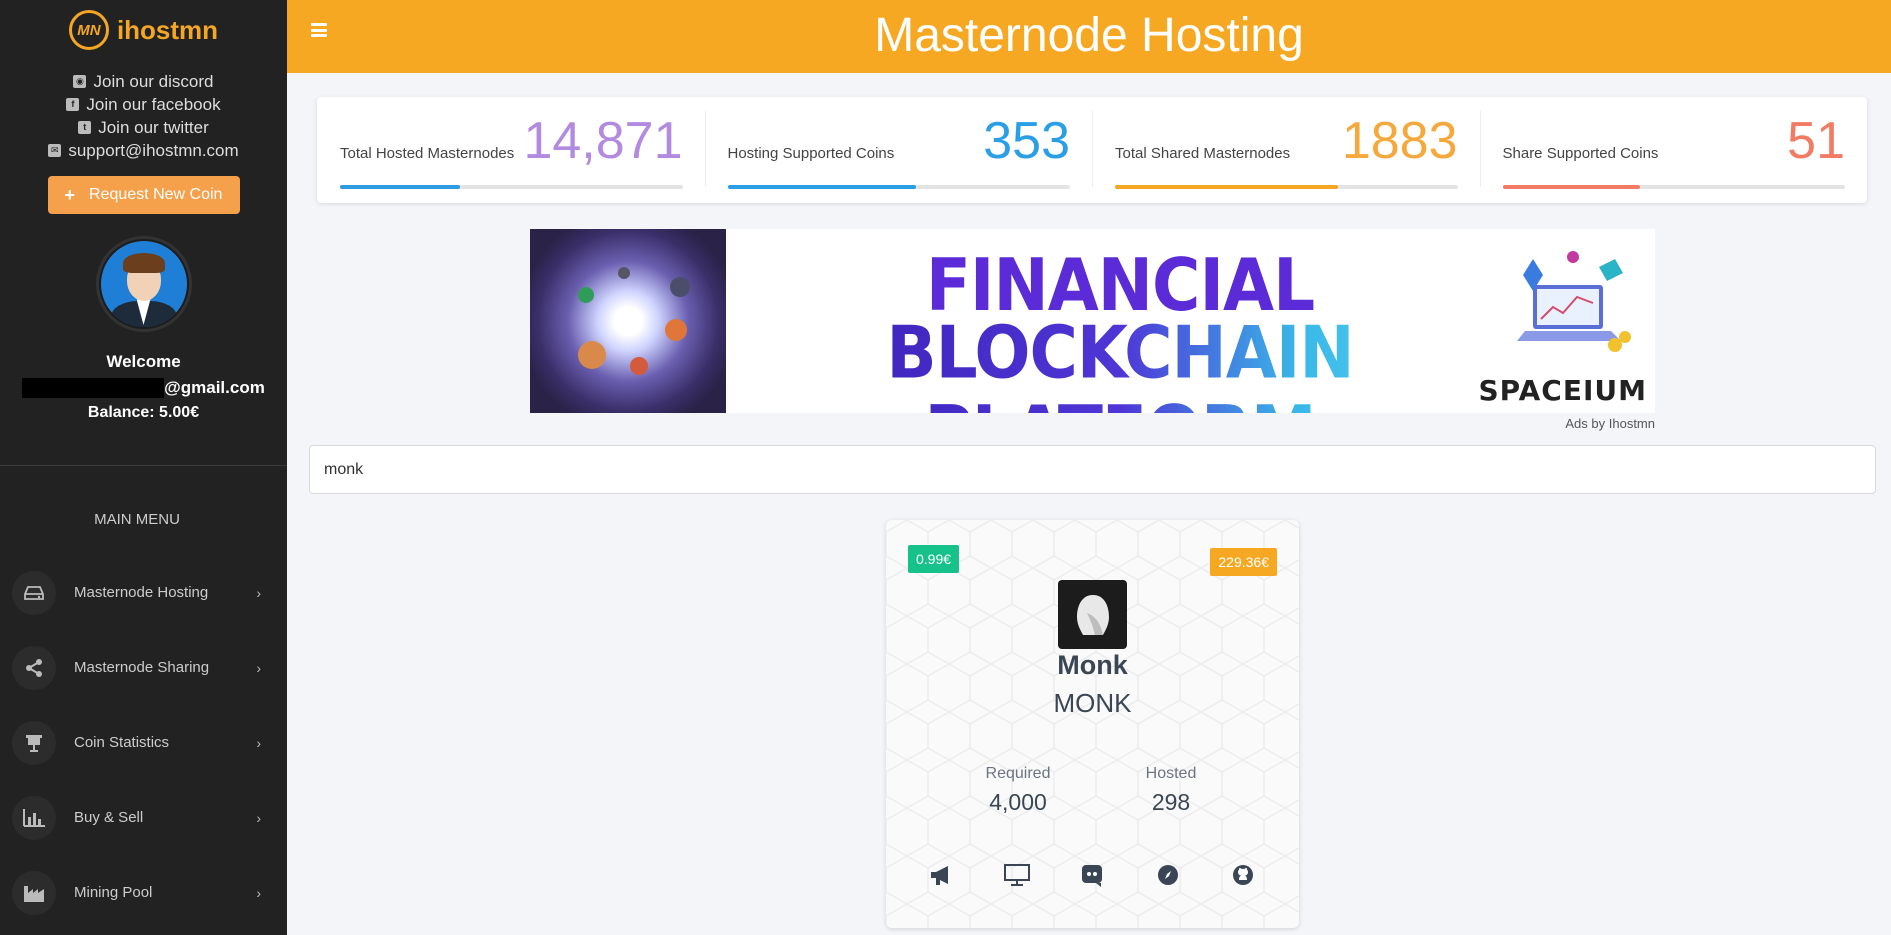 The image size is (1891, 935). What do you see at coordinates (1018, 773) in the screenshot?
I see `required-label: Required` at bounding box center [1018, 773].